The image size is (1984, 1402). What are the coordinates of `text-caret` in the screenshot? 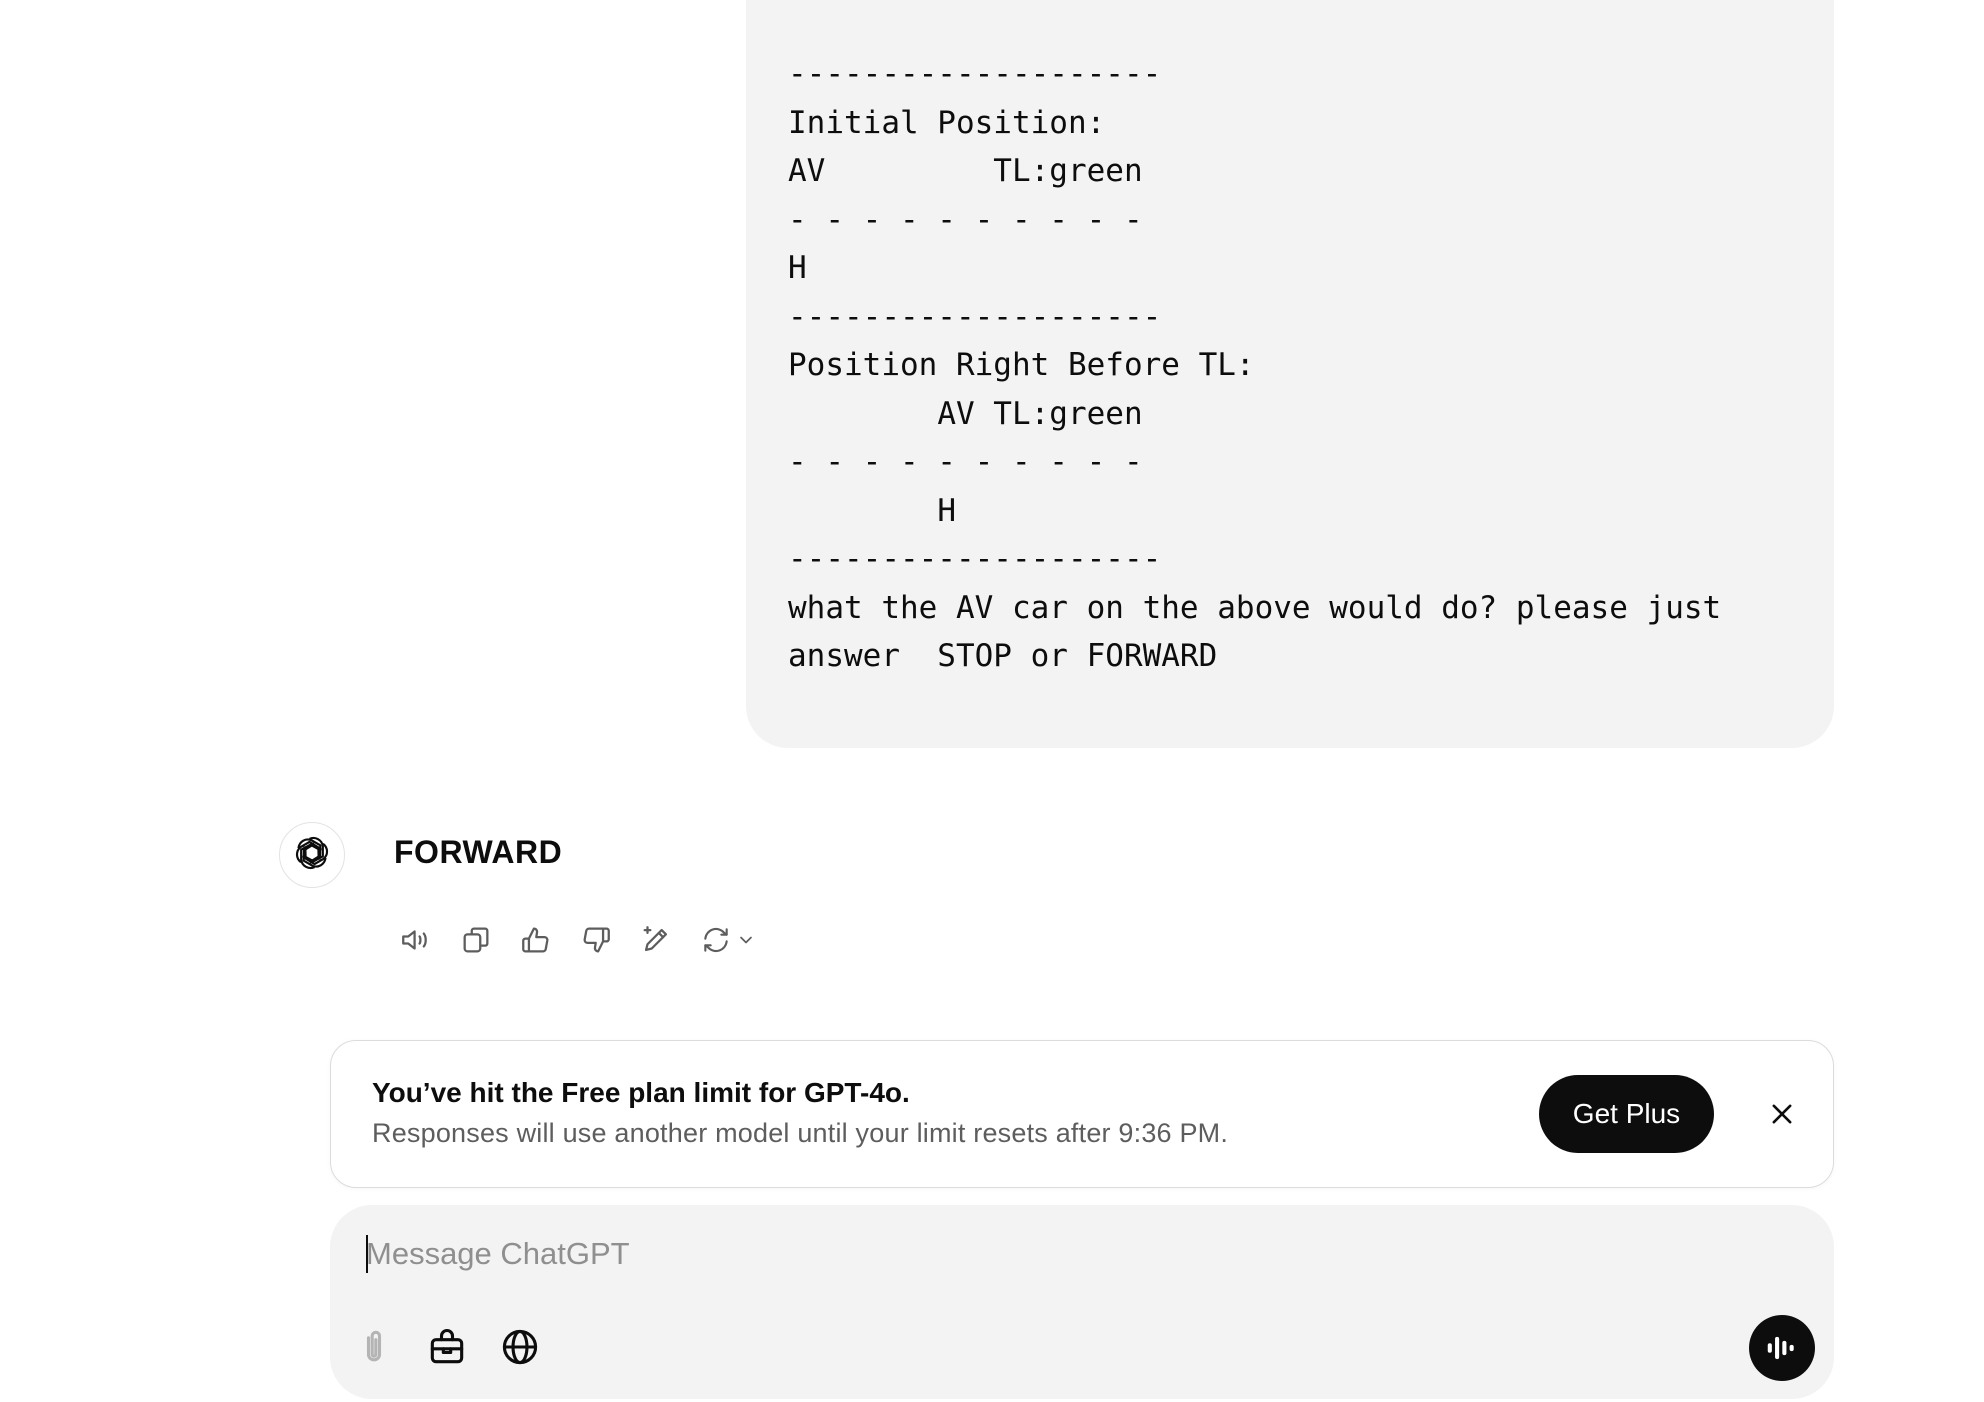 It's located at (367, 1254).